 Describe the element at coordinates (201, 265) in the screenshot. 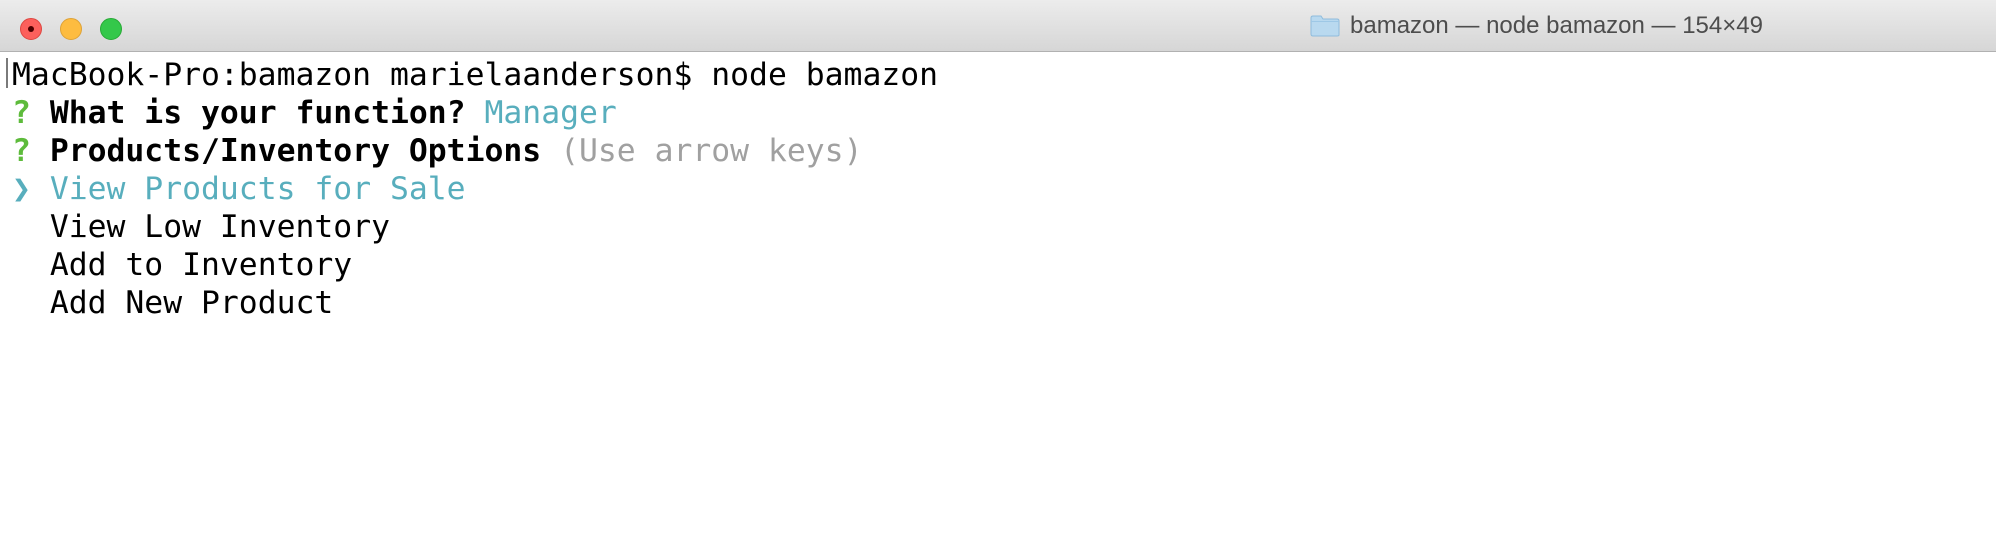

I see `menu-option-label: Add to Inventory` at that location.